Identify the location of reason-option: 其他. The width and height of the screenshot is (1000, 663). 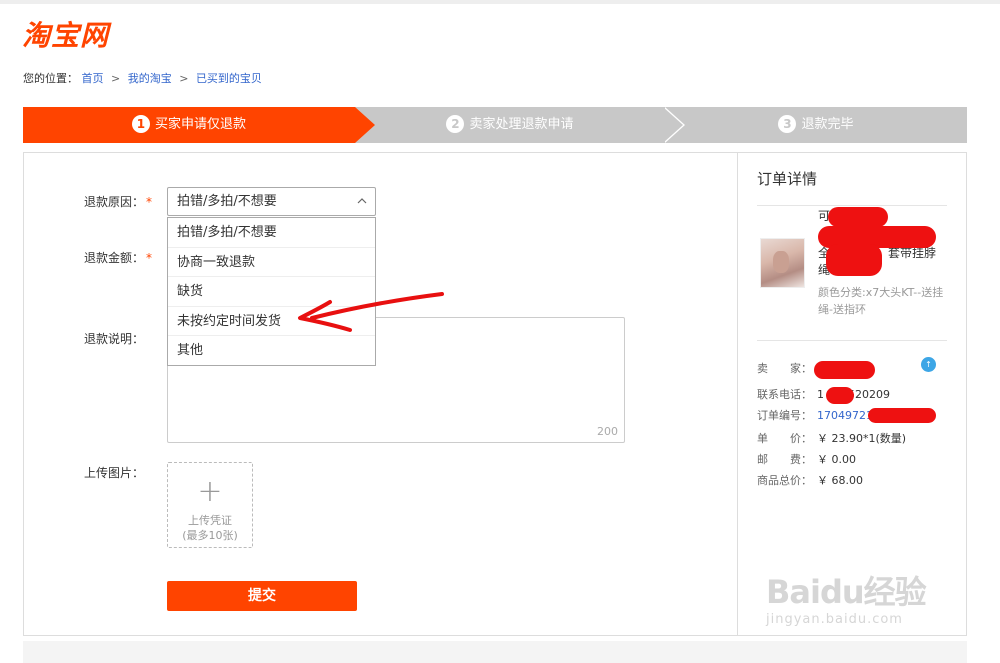
(271, 351).